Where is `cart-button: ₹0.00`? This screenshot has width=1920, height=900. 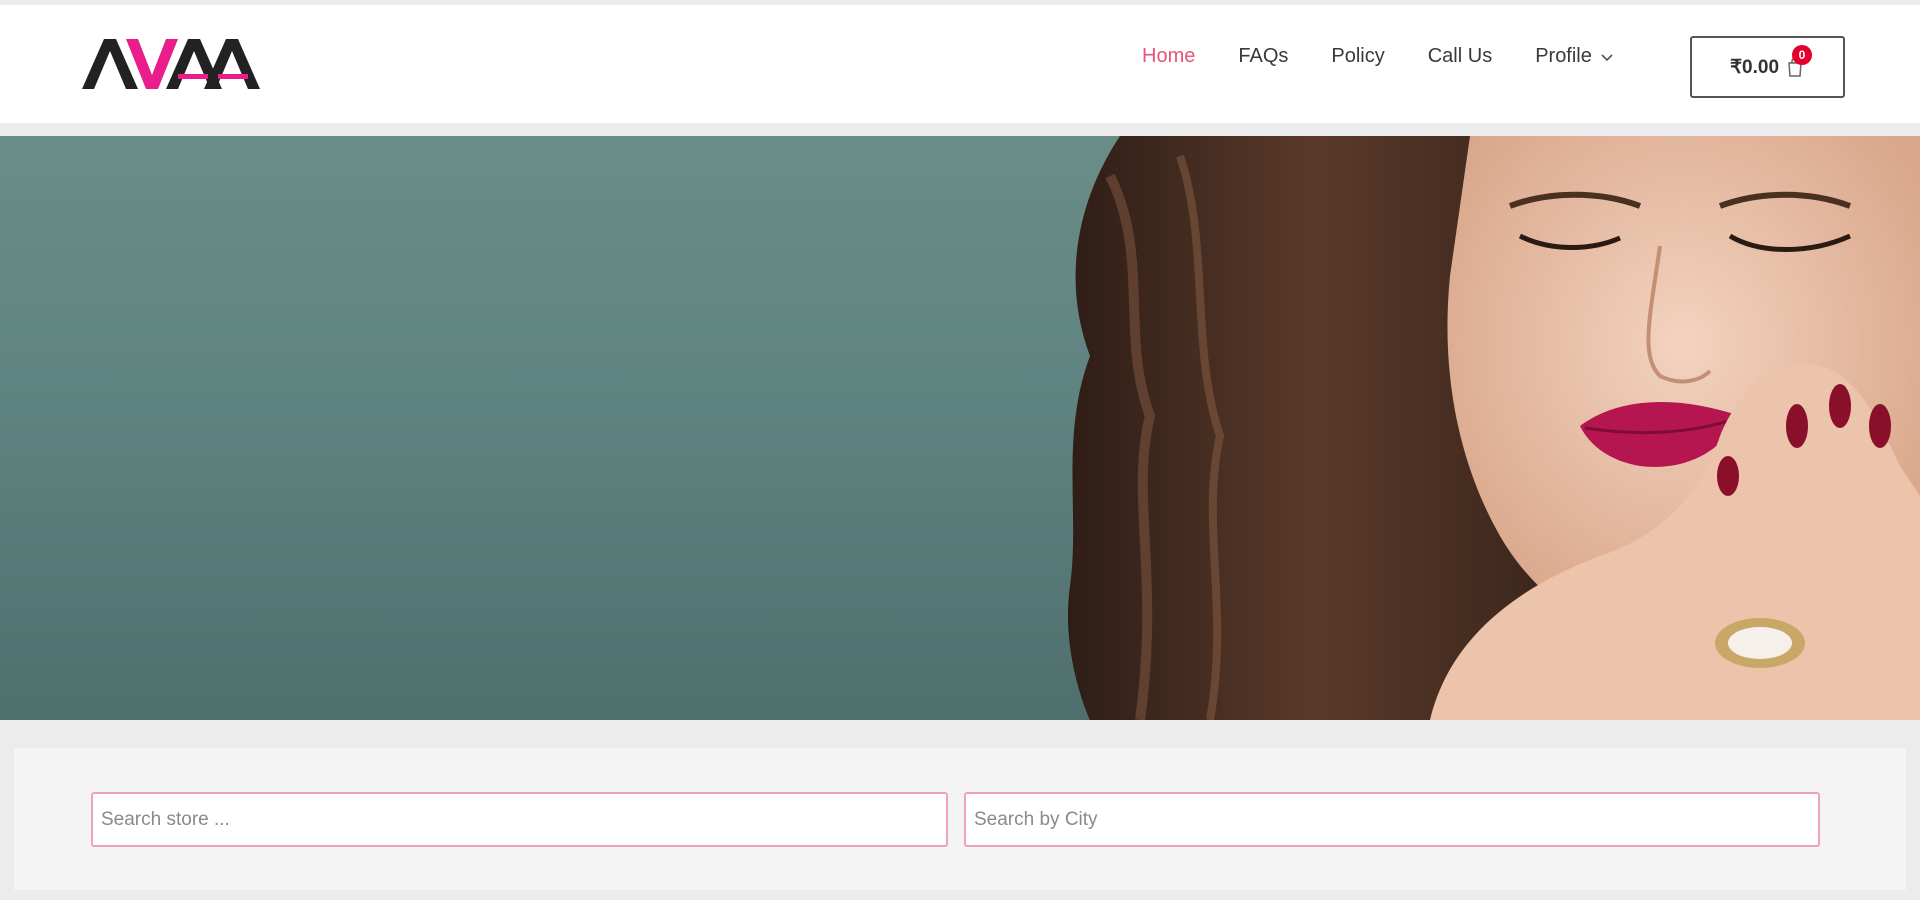
cart-button: ₹0.00 is located at coordinates (1767, 67).